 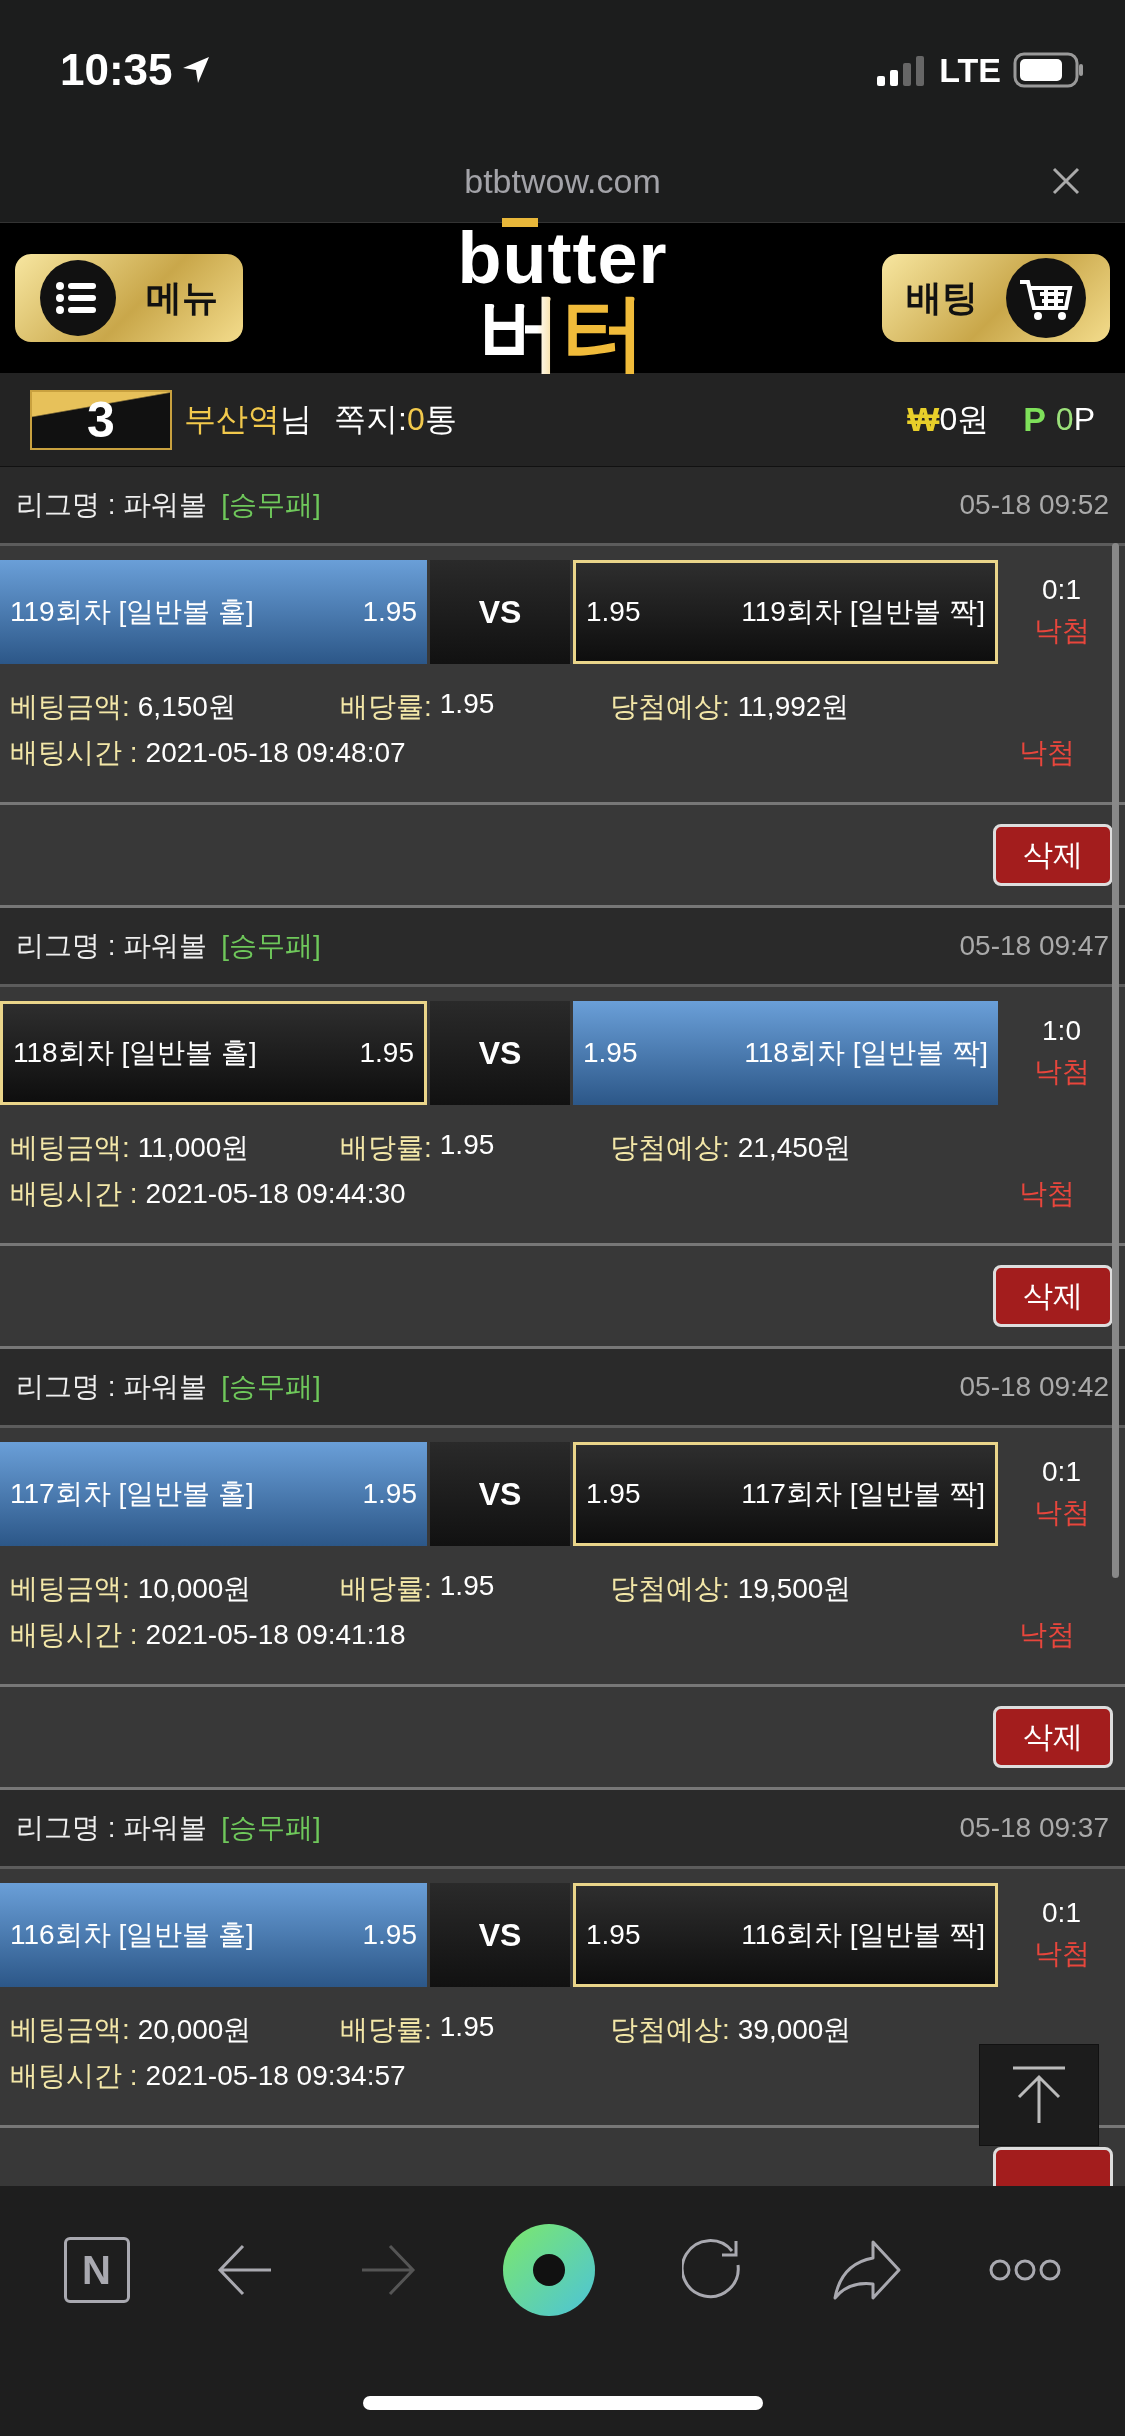 I want to click on arrow-up-icon, so click(x=1039, y=2095).